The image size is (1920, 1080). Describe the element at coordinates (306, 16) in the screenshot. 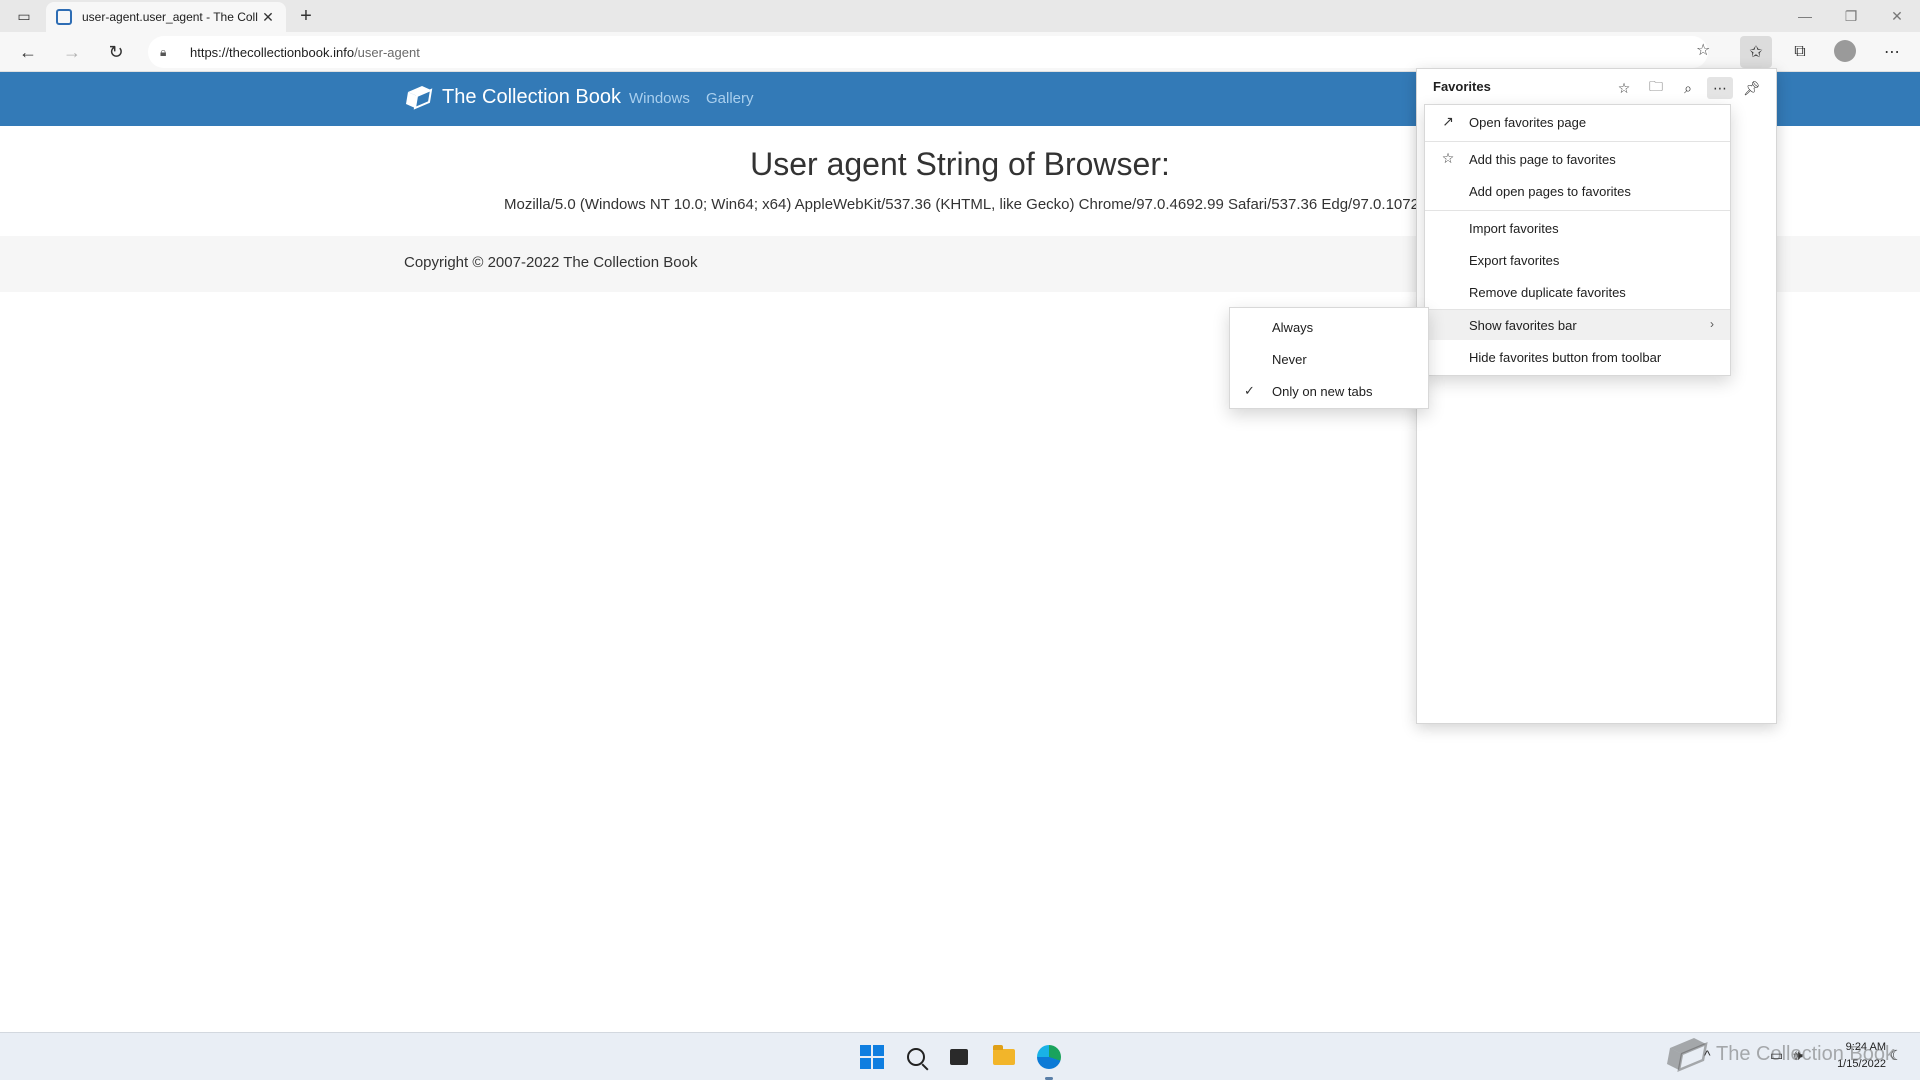

I see `new-tab-button: +` at that location.